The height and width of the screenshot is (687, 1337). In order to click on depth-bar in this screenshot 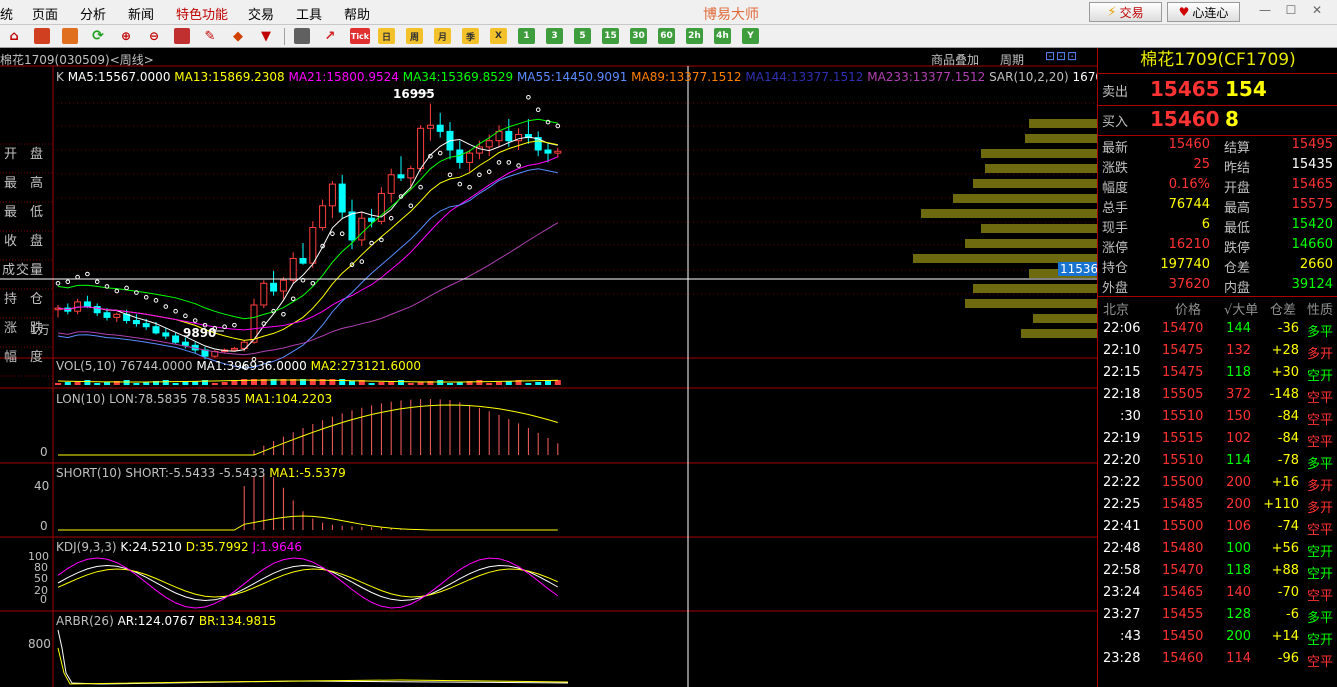, I will do `click(1039, 228)`.